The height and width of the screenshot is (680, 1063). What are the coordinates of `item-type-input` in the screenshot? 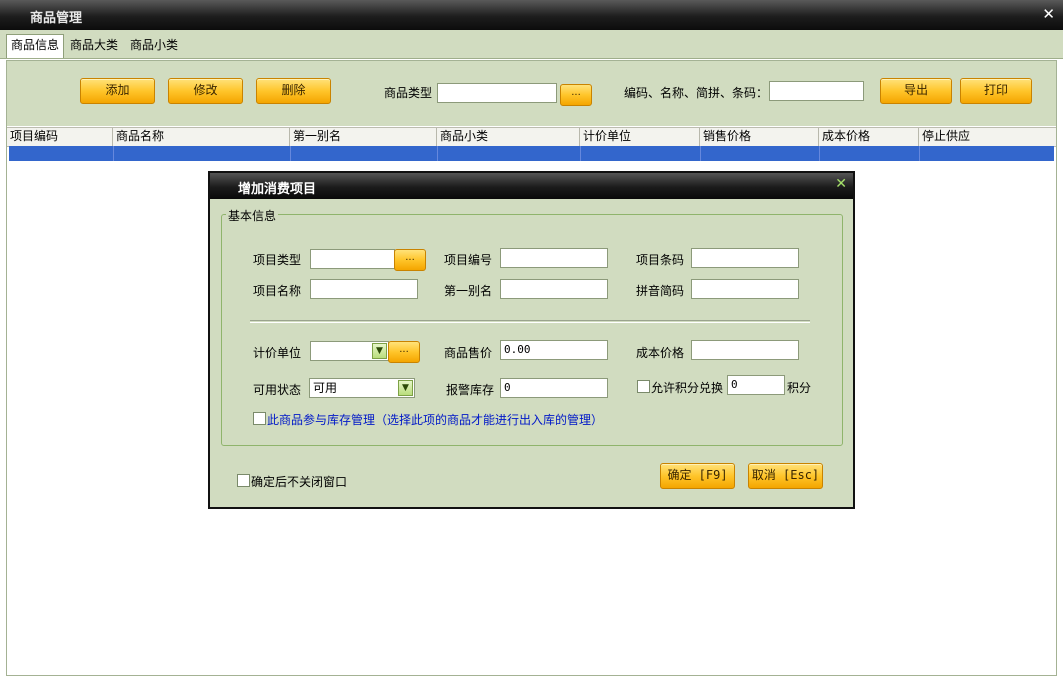 It's located at (352, 259).